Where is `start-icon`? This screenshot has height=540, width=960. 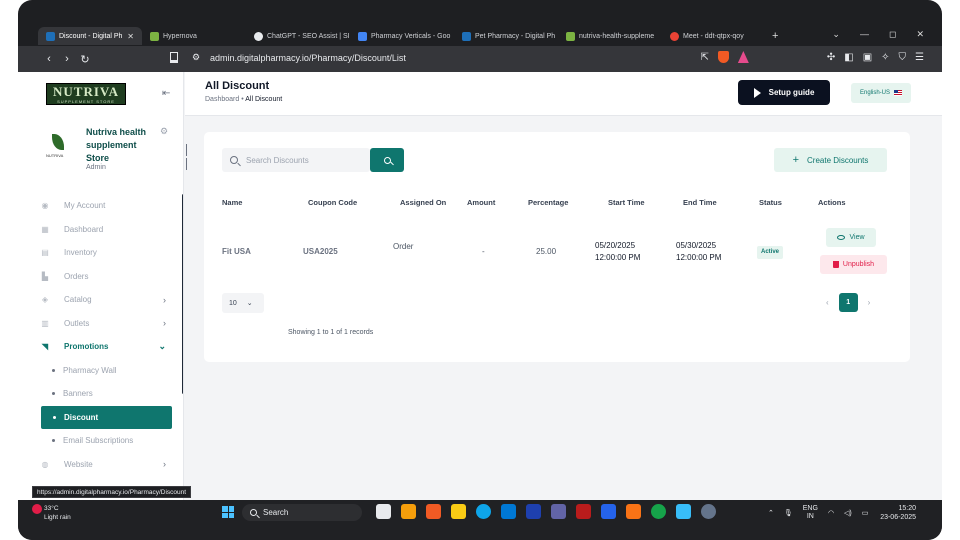 start-icon is located at coordinates (228, 512).